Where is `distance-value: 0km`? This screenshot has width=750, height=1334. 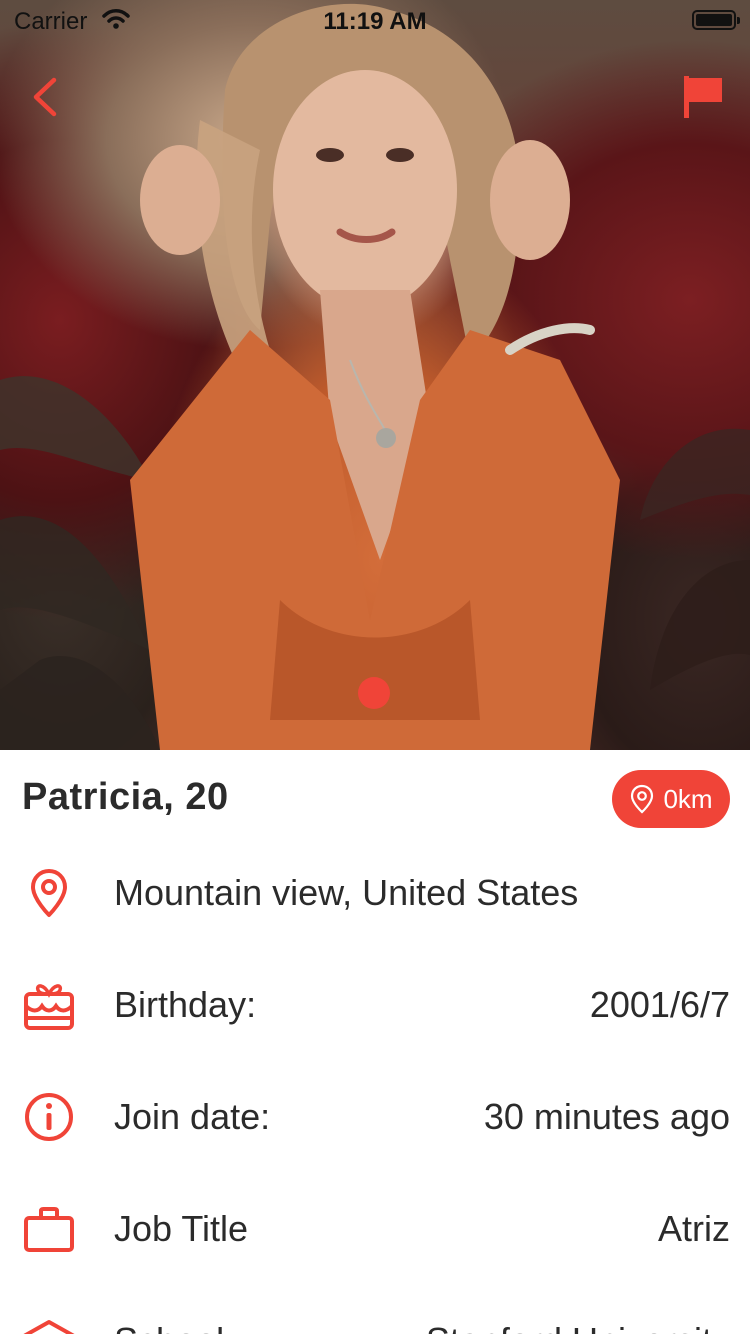 distance-value: 0km is located at coordinates (688, 798).